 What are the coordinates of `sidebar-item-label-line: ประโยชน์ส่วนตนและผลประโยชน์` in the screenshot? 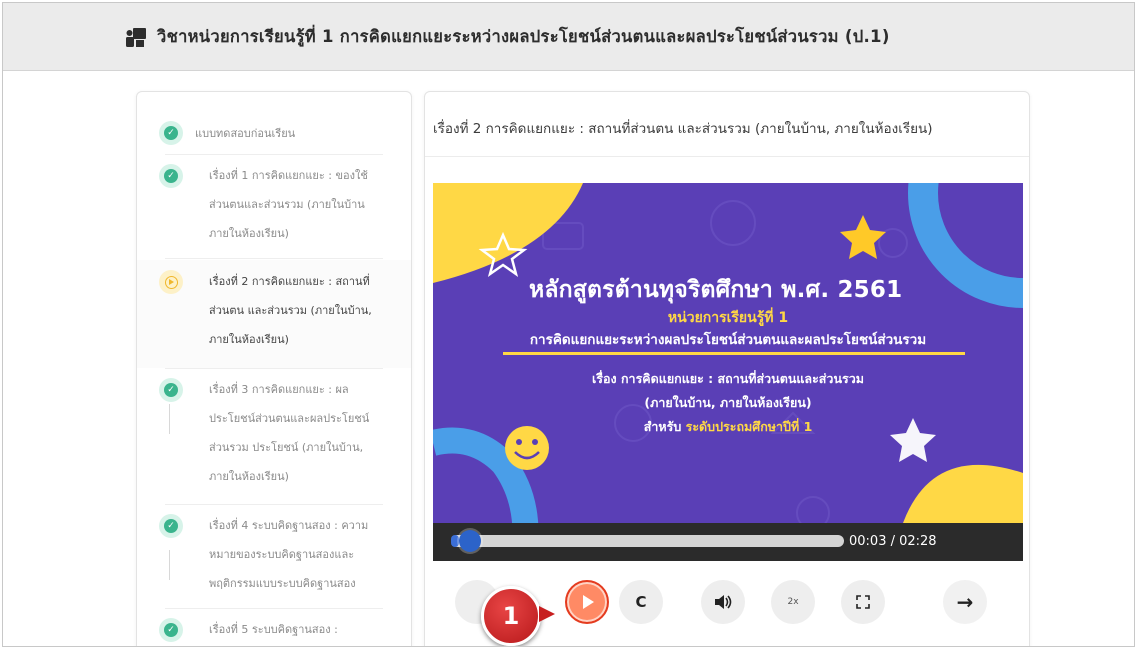 It's located at (289, 418).